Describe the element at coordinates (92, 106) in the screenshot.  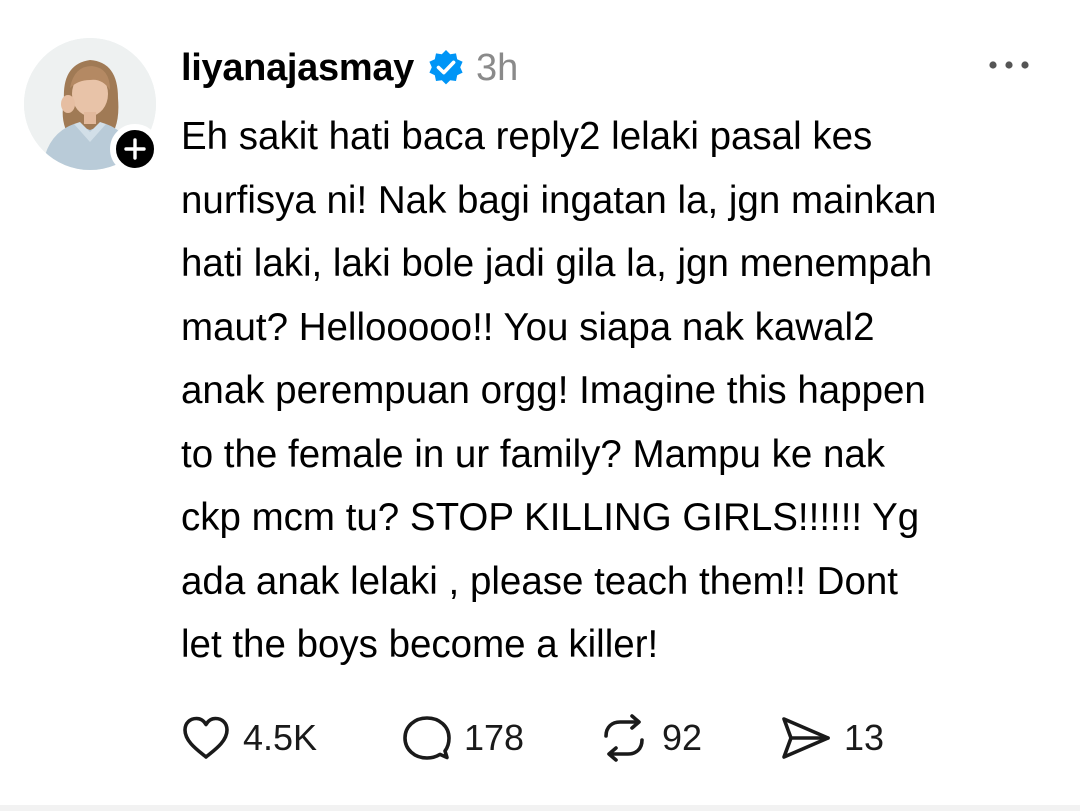
I see `avatar-container` at that location.